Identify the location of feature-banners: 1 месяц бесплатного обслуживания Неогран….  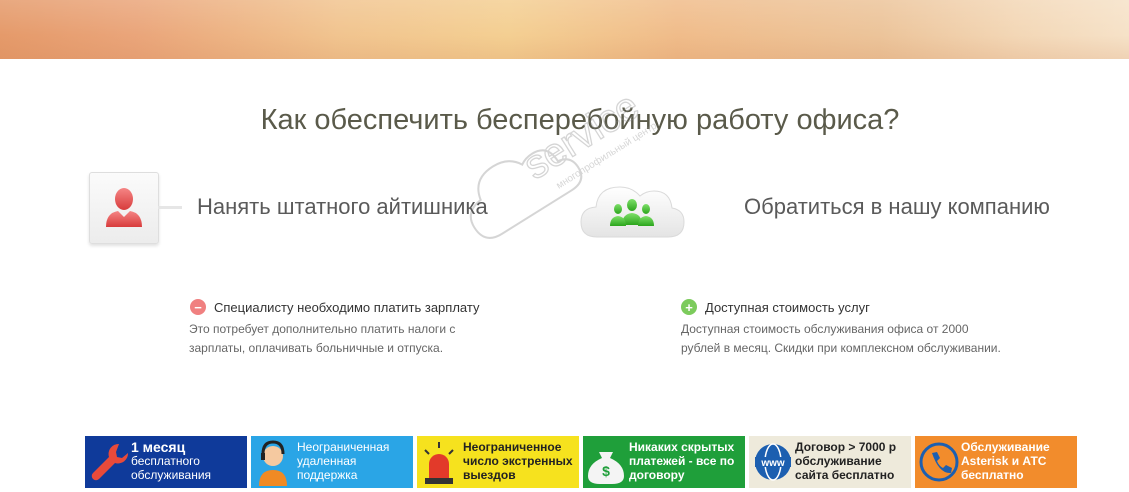
(581, 462).